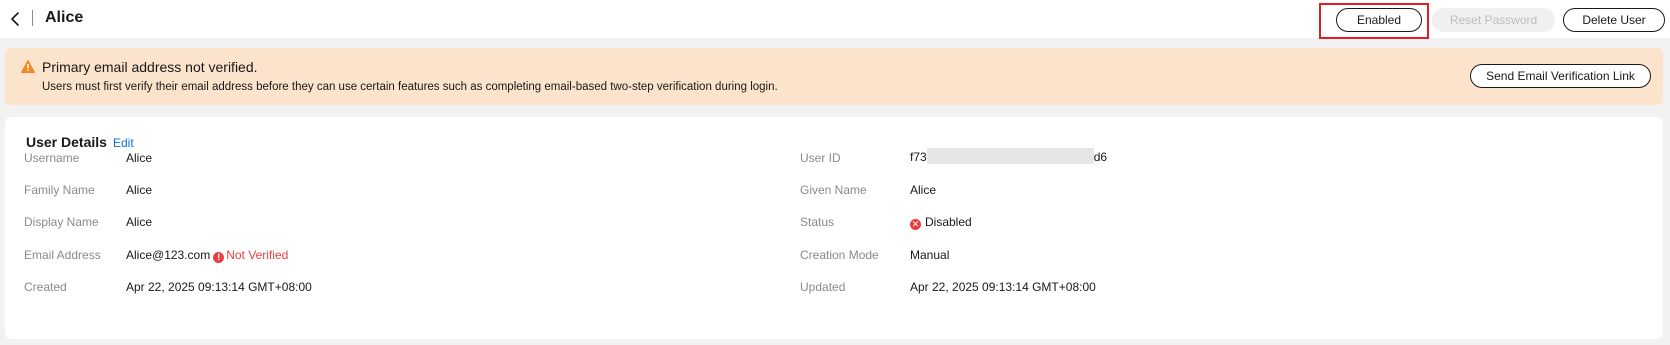 This screenshot has width=1670, height=345. Describe the element at coordinates (915, 224) in the screenshot. I see `error-circle-icon: ✕` at that location.